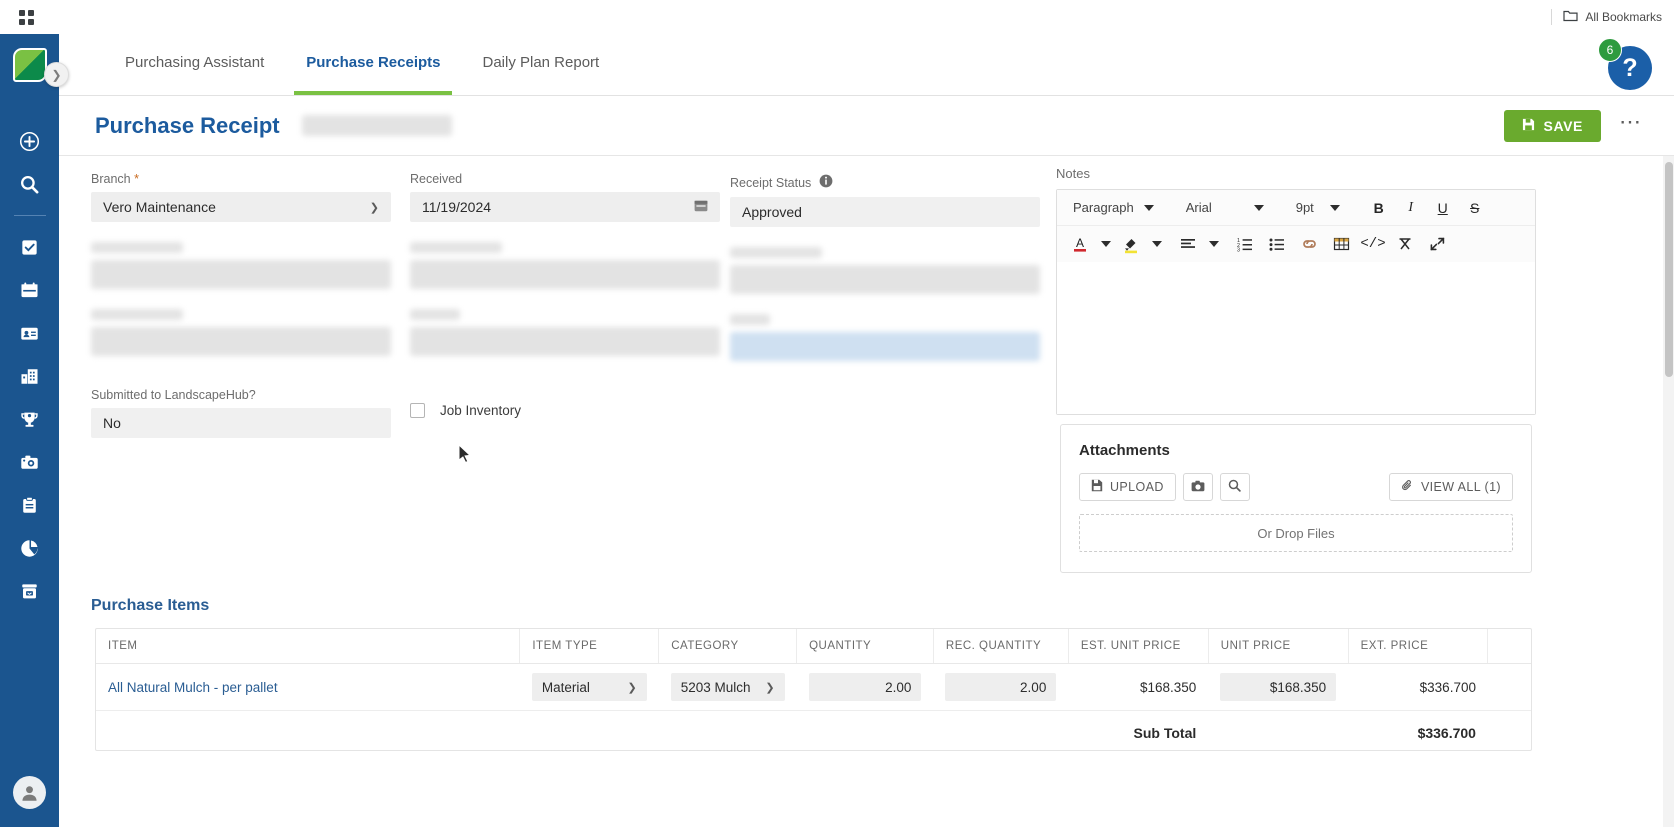  I want to click on column-header-category: CATEGORY, so click(727, 646).